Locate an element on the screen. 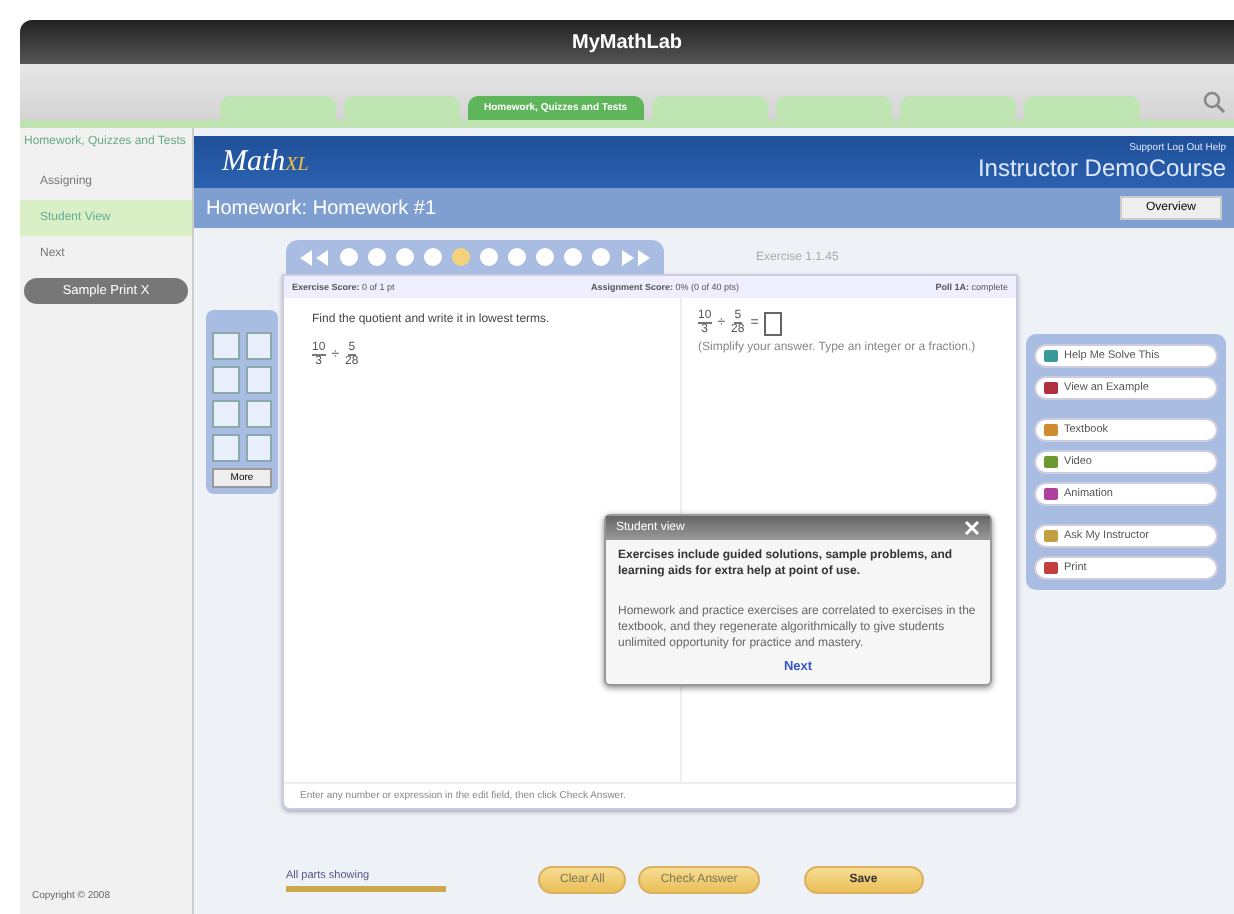 This screenshot has width=1234, height=914. next-icon is located at coordinates (636, 257).